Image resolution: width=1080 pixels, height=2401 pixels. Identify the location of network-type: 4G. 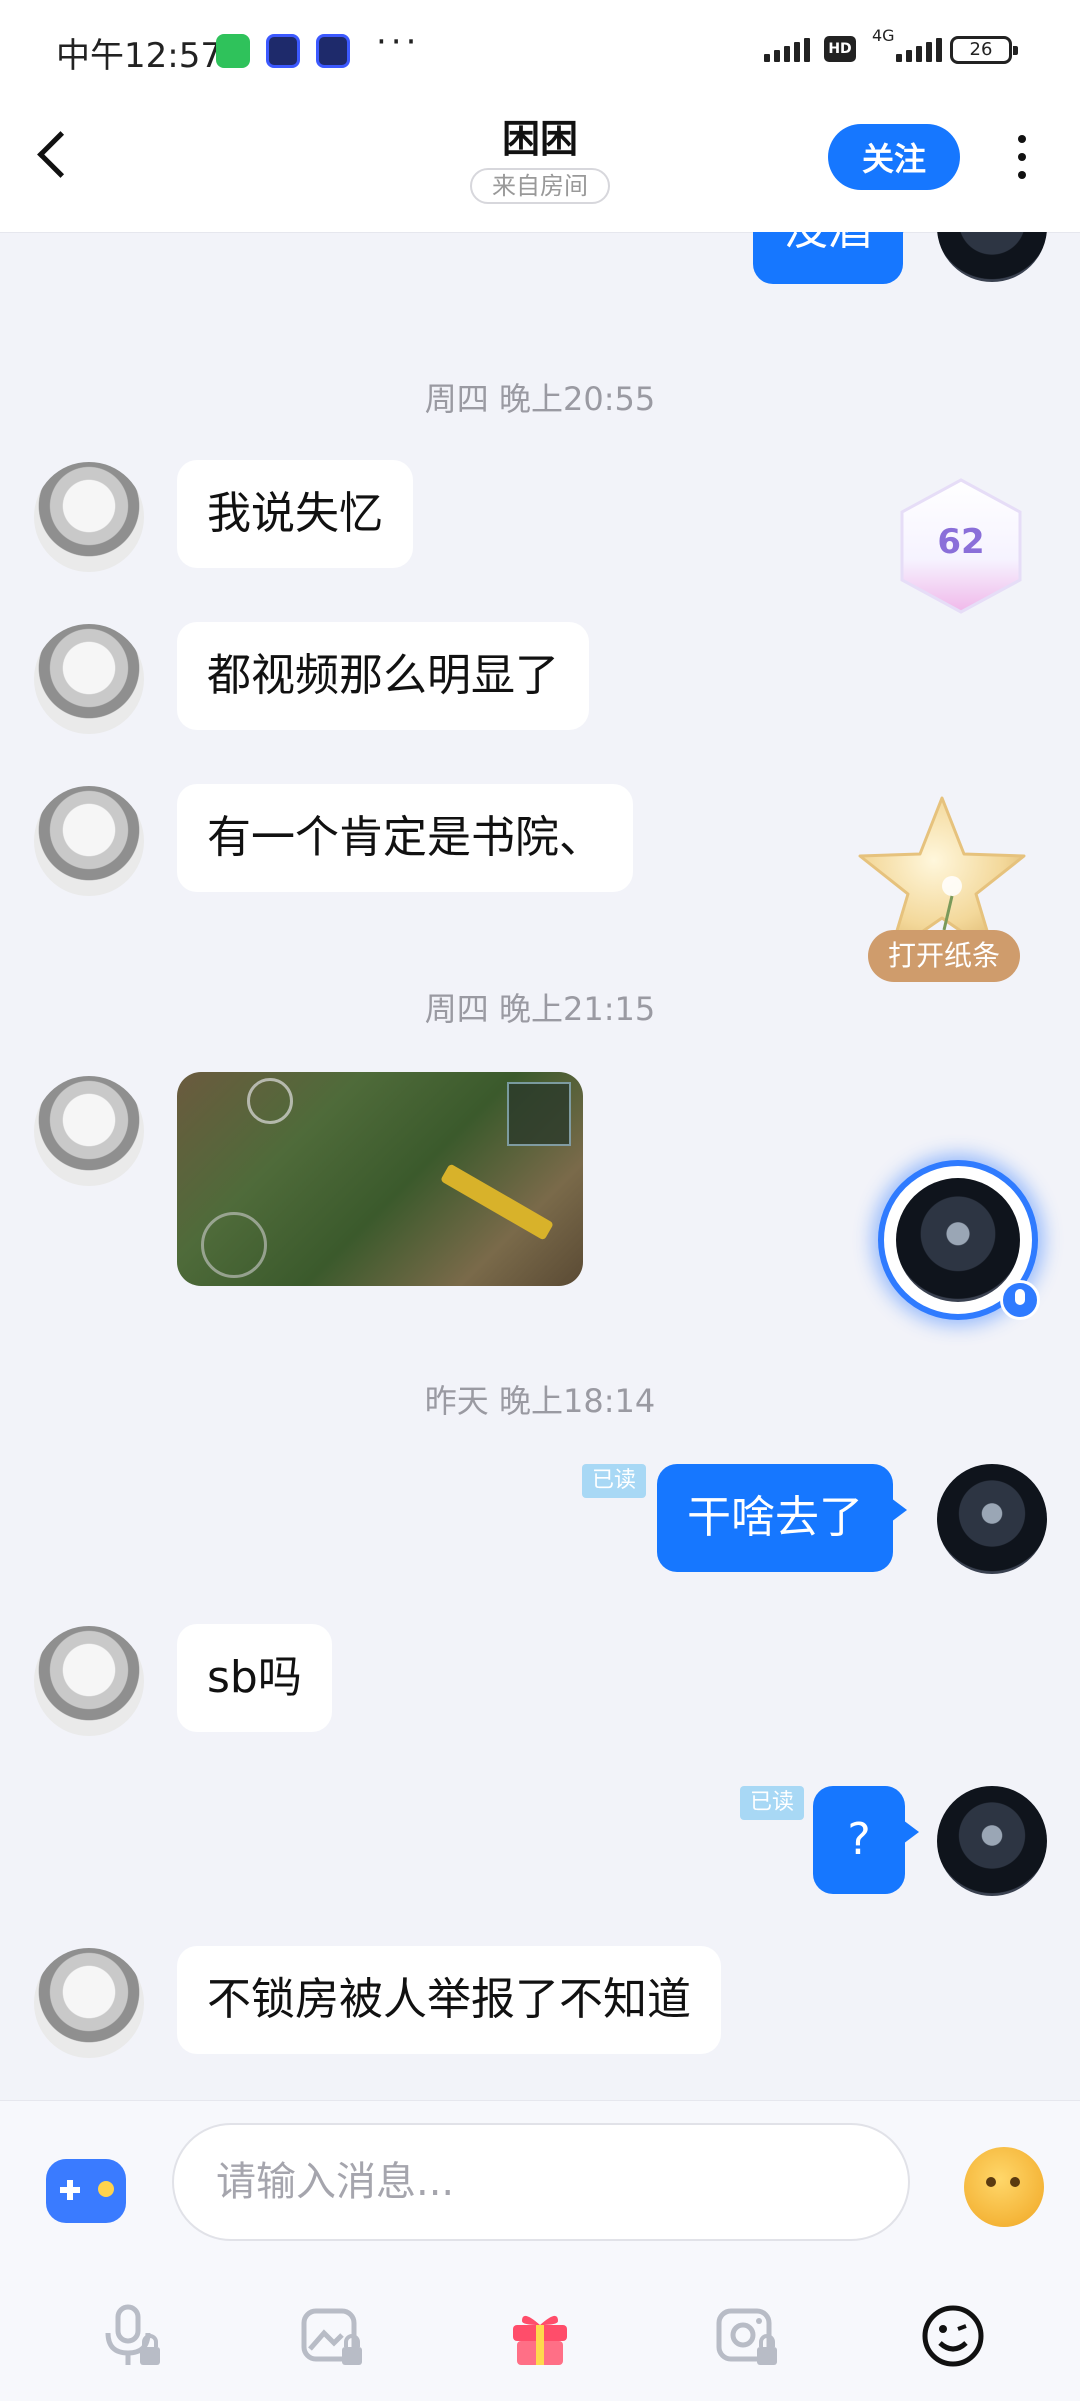
(883, 35).